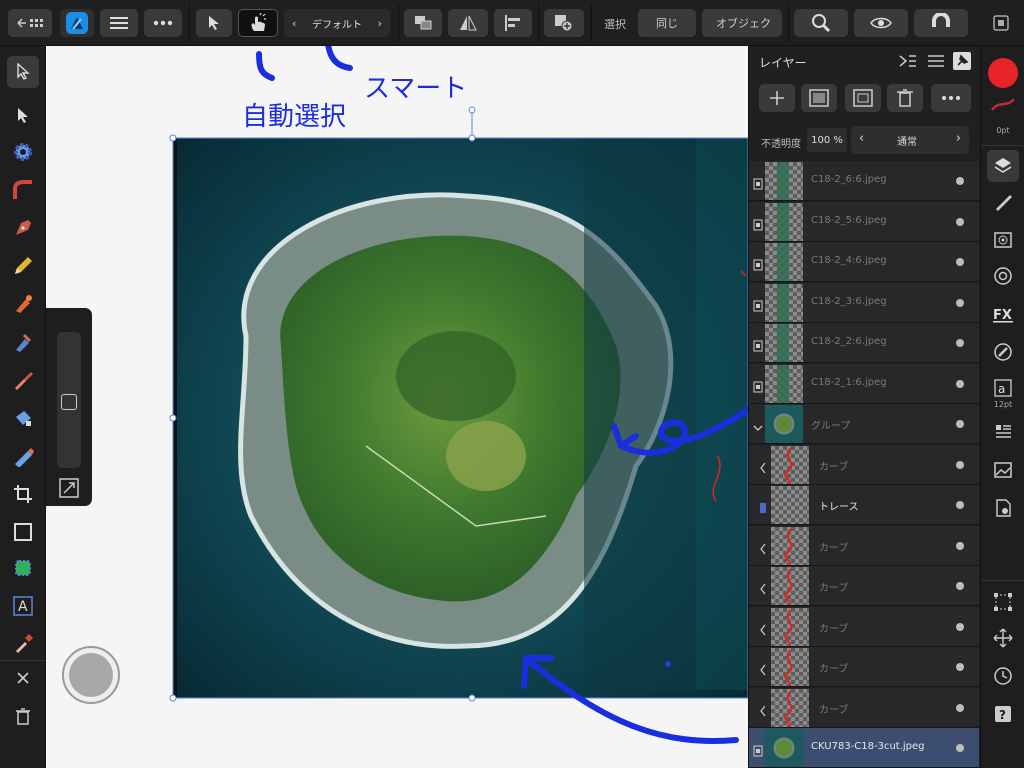 This screenshot has height=768, width=1024. What do you see at coordinates (1003, 276) in the screenshot?
I see `appearance-studio-button` at bounding box center [1003, 276].